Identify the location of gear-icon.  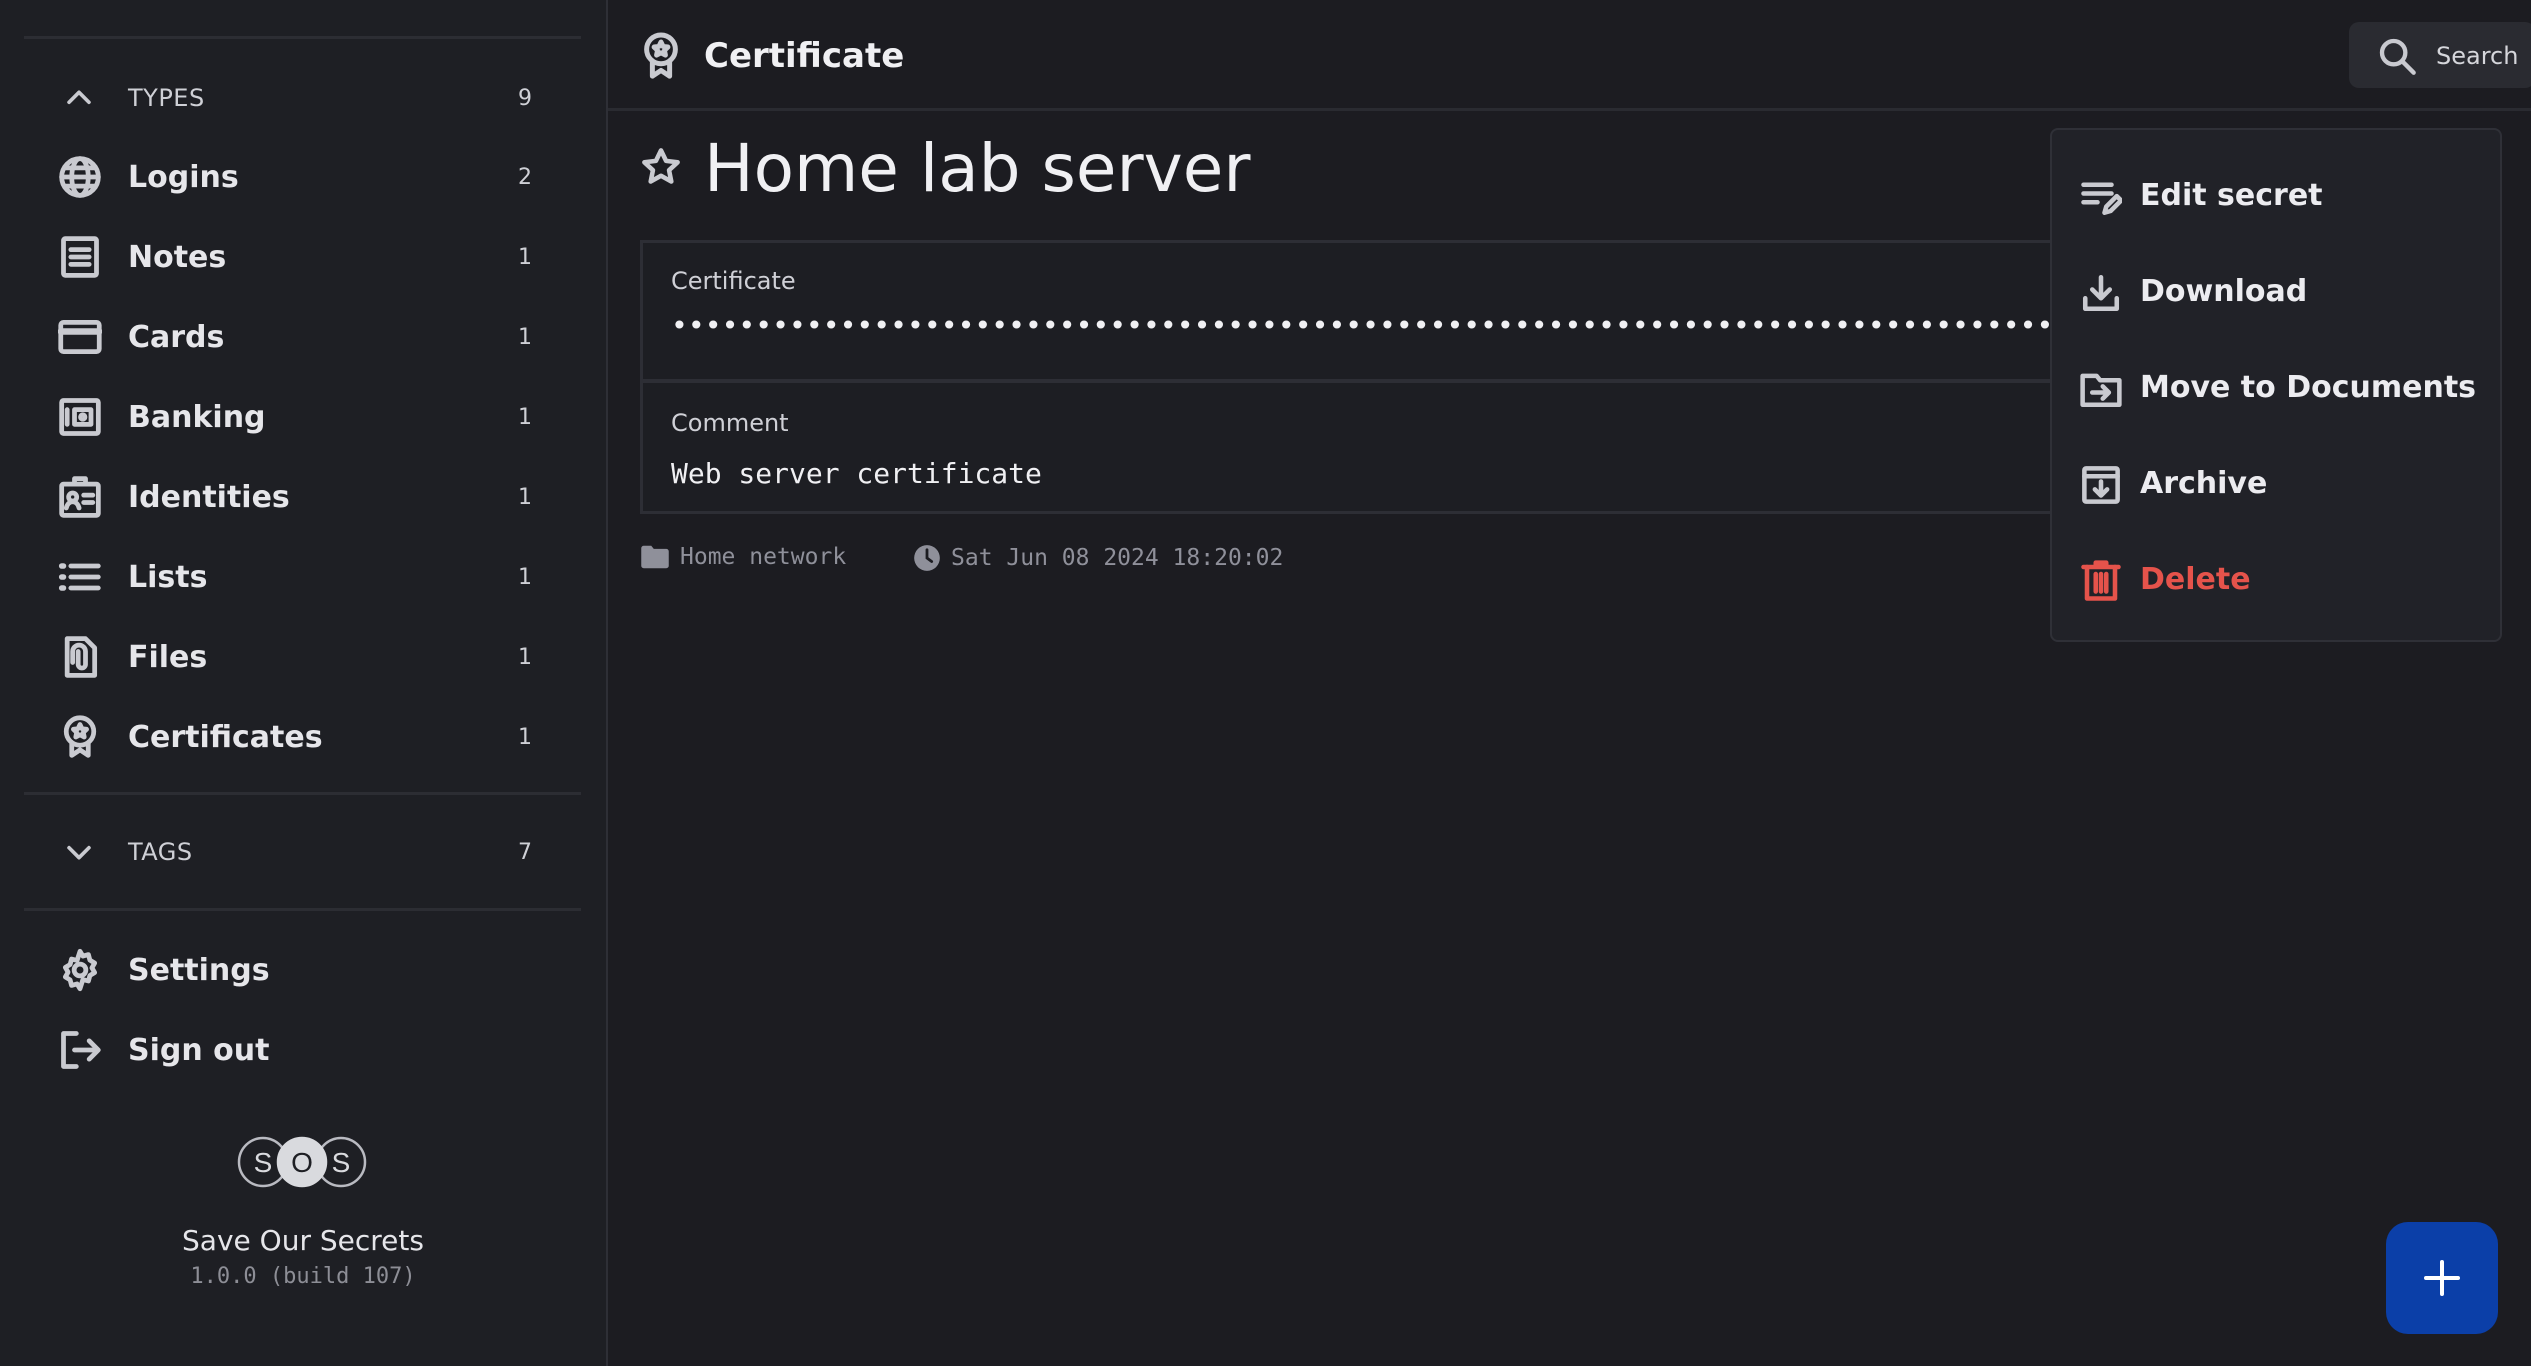
(80, 970).